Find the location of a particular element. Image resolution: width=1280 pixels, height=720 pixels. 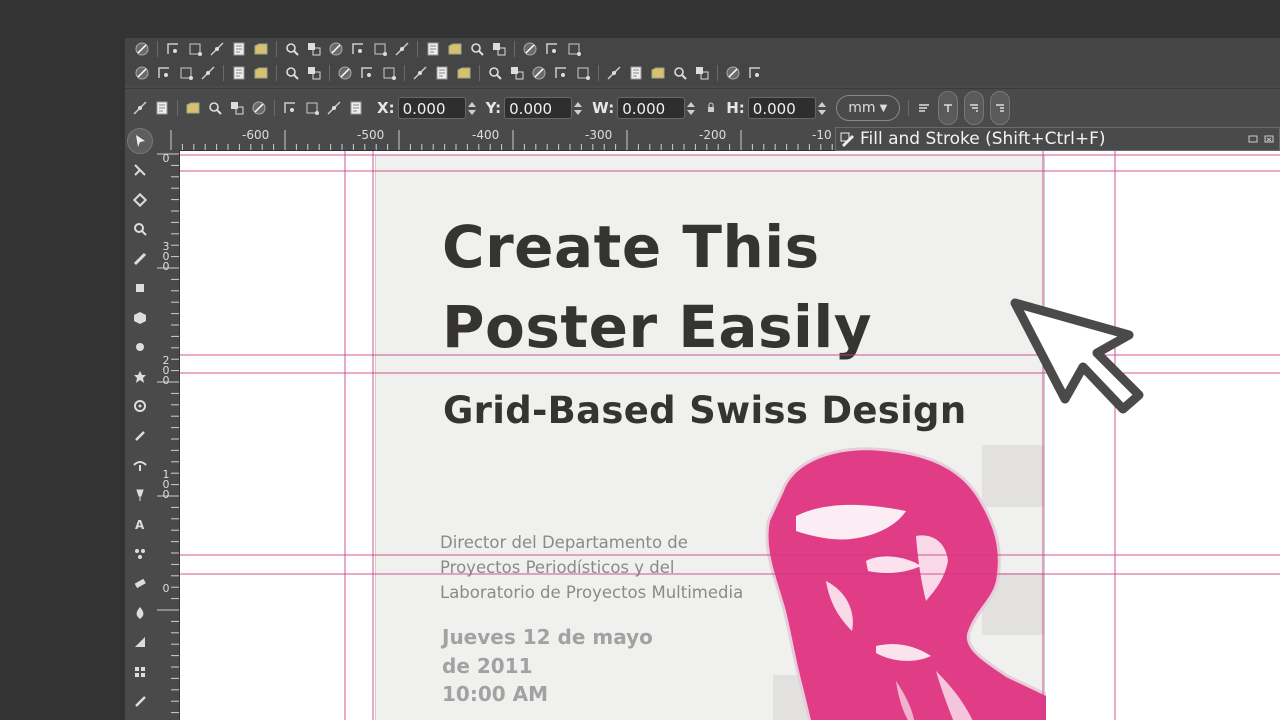

snap-rotation-icon is located at coordinates (477, 49).